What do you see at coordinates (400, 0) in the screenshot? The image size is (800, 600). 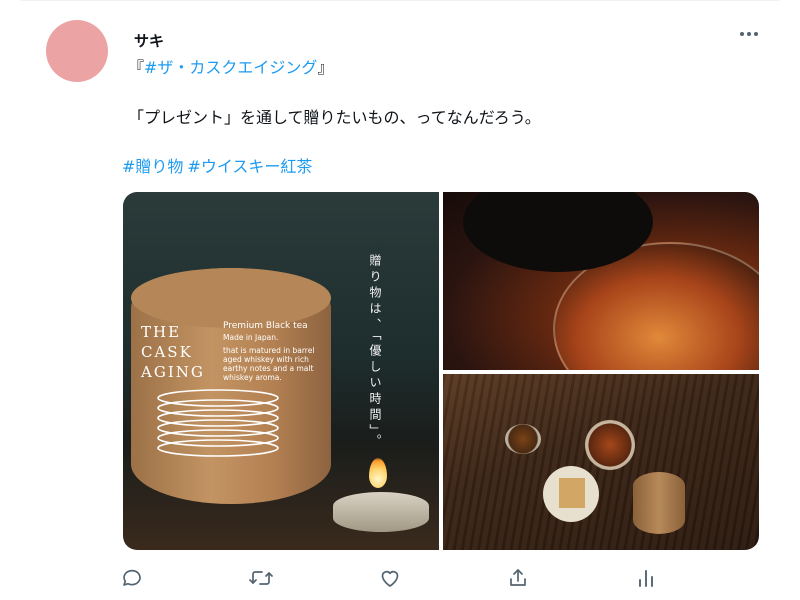 I see `divider` at bounding box center [400, 0].